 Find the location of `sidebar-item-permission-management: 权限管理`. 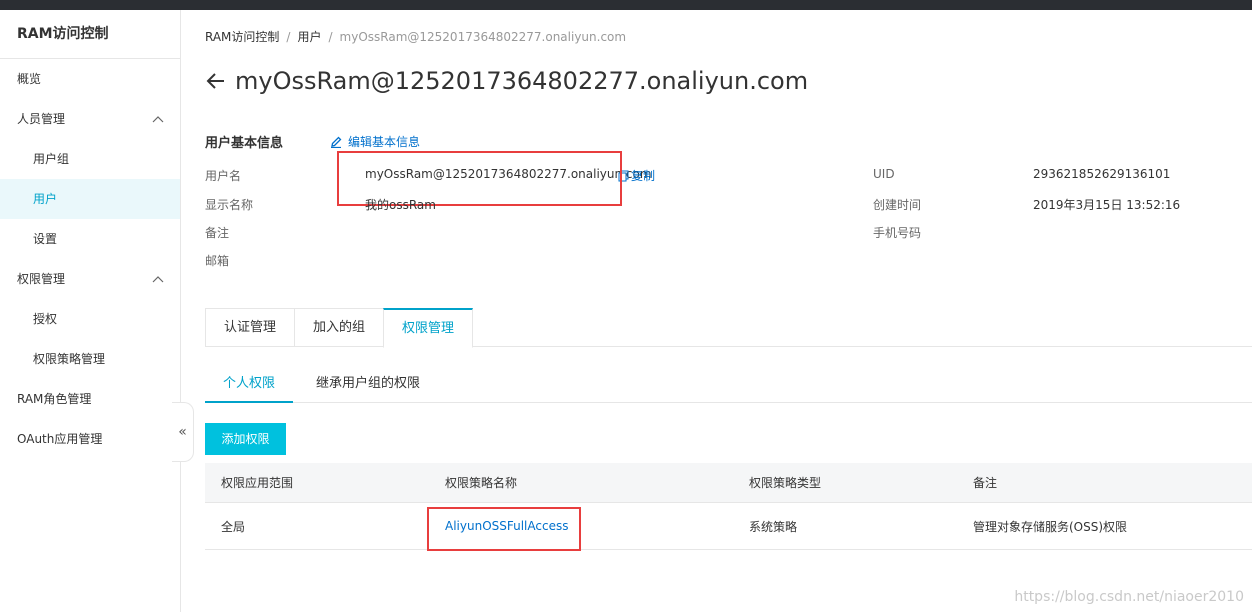

sidebar-item-permission-management: 权限管理 is located at coordinates (90, 279).